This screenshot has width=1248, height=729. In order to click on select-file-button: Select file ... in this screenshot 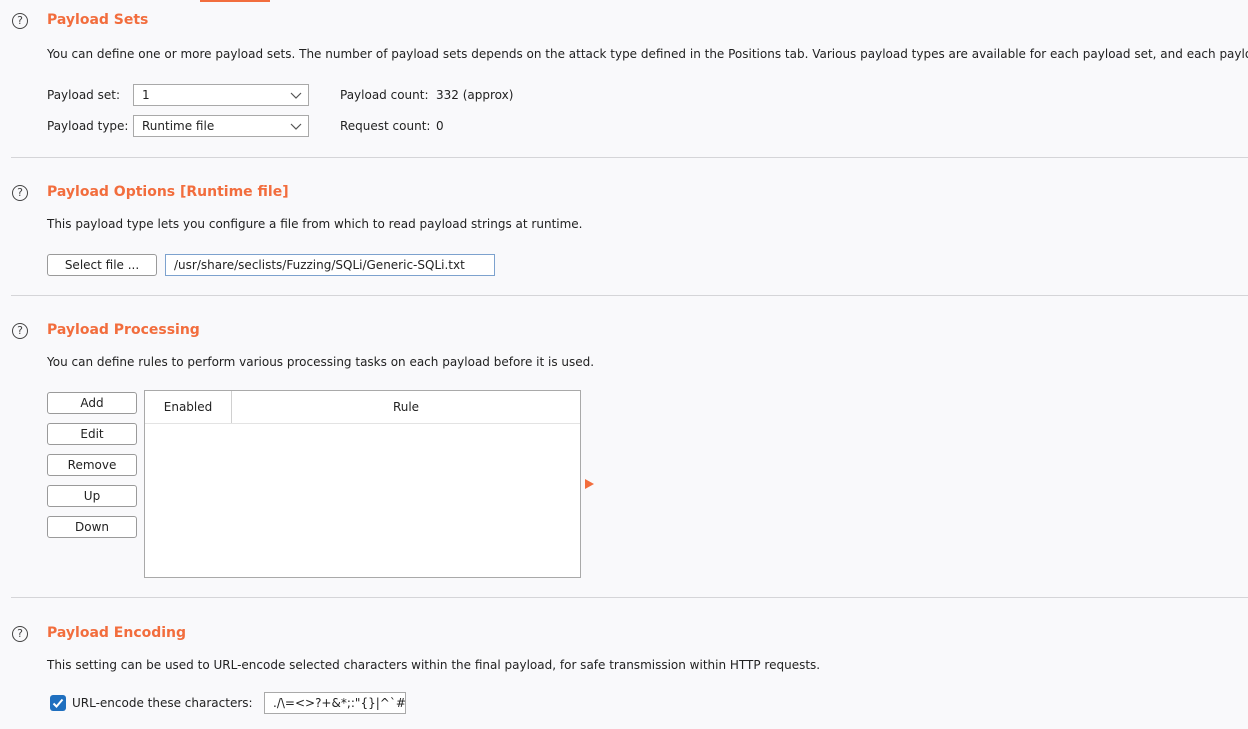, I will do `click(102, 265)`.